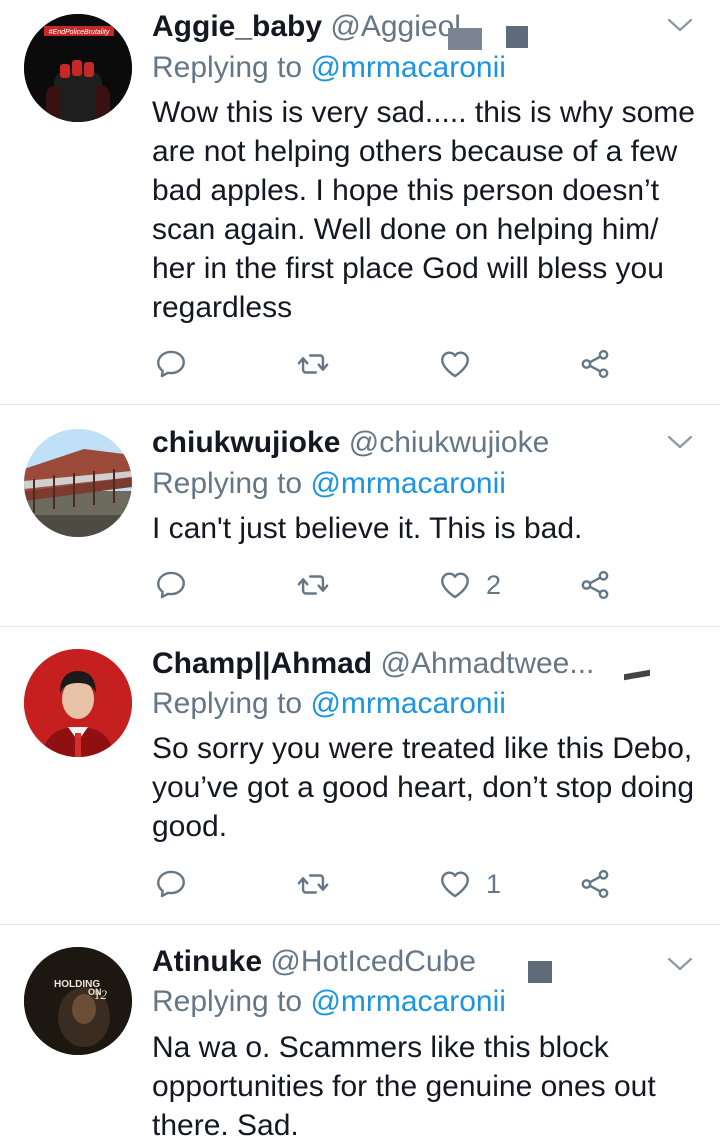 The image size is (720, 1147). Describe the element at coordinates (367, 528) in the screenshot. I see `tweet-text: I can't just believe it. This is bad.` at that location.